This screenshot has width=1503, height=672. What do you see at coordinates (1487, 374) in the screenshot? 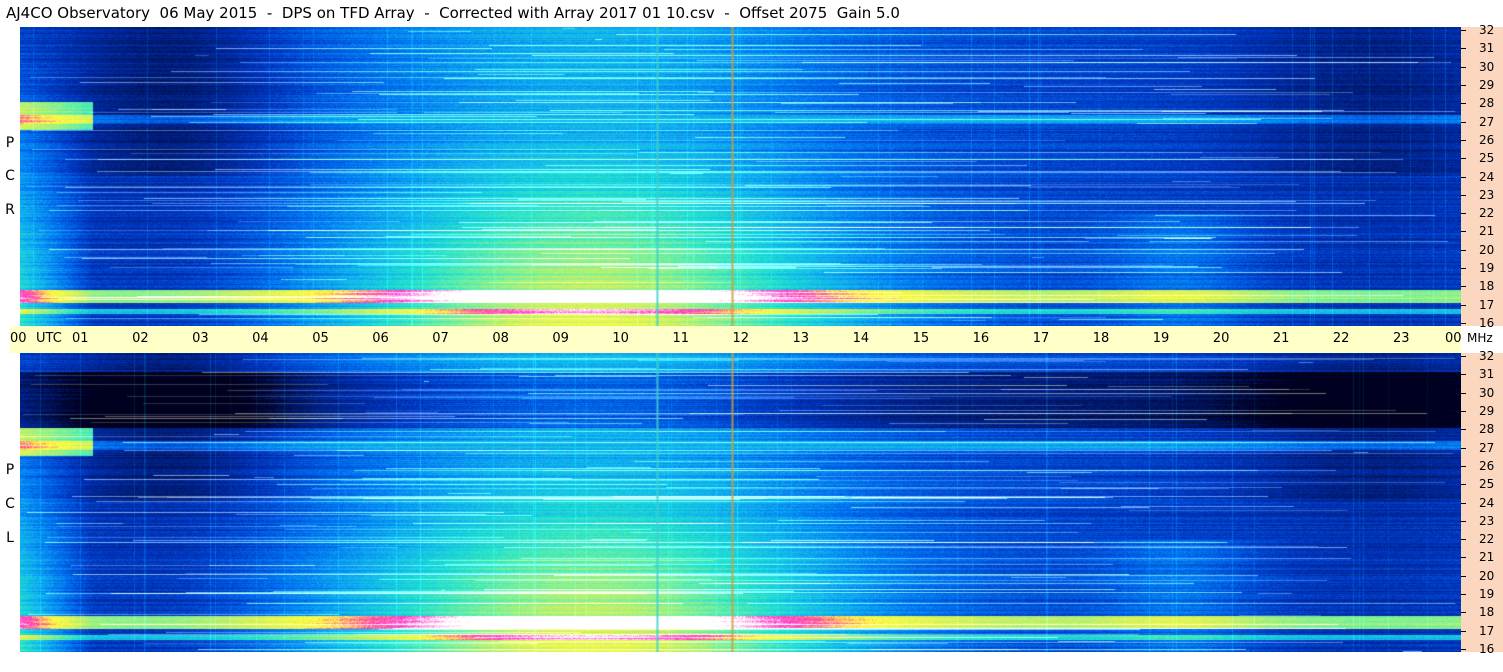
I see `freq-tick-label-lcp-31: 31` at bounding box center [1487, 374].